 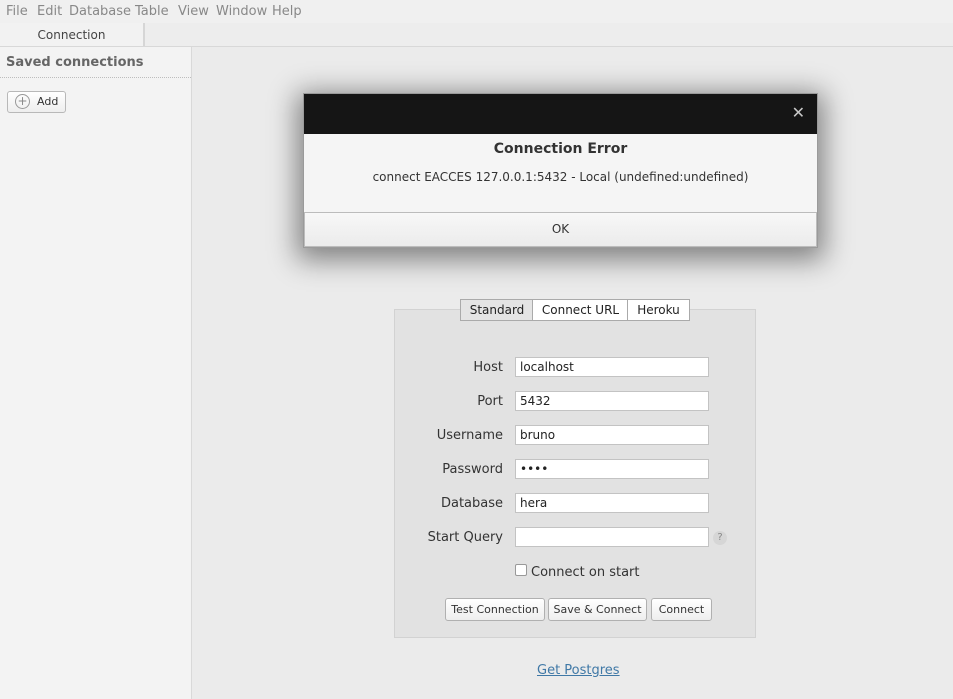 What do you see at coordinates (469, 435) in the screenshot?
I see `username-label: Username` at bounding box center [469, 435].